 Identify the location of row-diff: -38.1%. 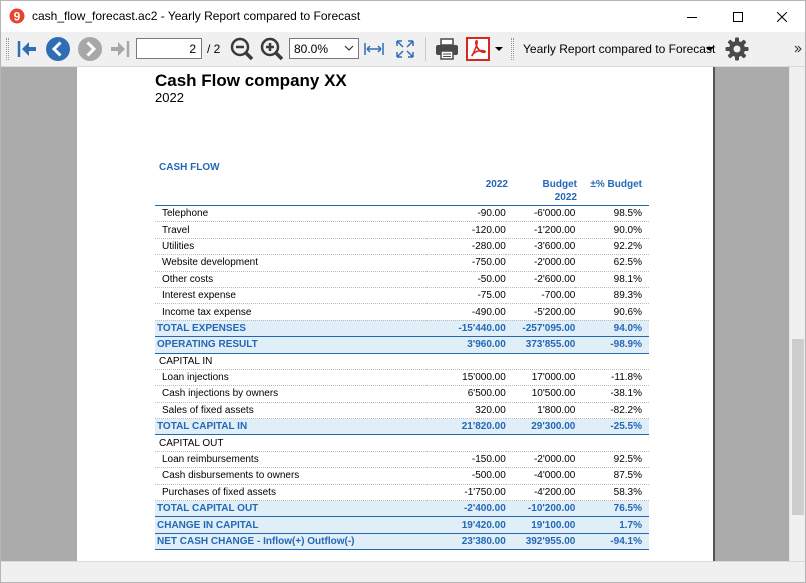
(612, 394).